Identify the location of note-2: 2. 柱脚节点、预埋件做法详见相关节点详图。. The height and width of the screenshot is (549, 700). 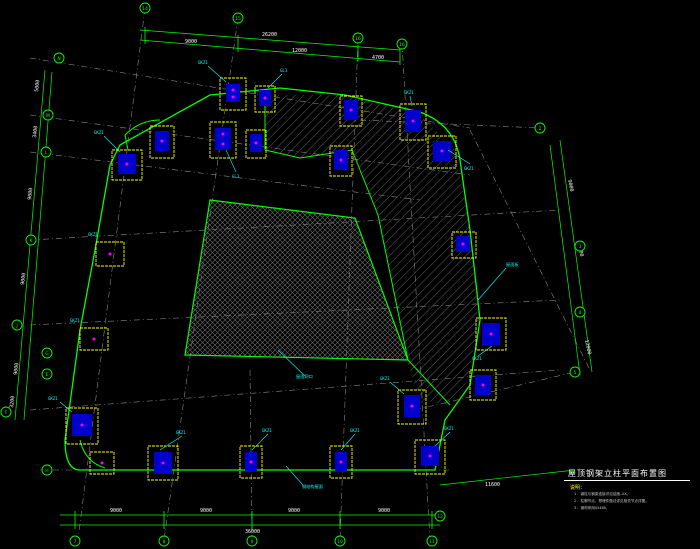
(611, 501).